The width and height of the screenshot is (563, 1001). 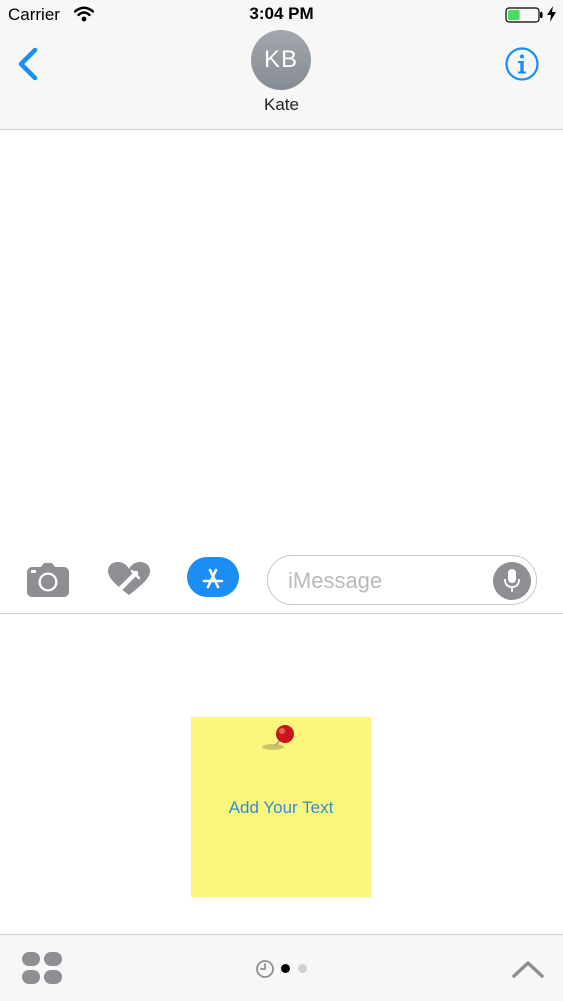 What do you see at coordinates (524, 17) in the screenshot?
I see `battery-charging-icon` at bounding box center [524, 17].